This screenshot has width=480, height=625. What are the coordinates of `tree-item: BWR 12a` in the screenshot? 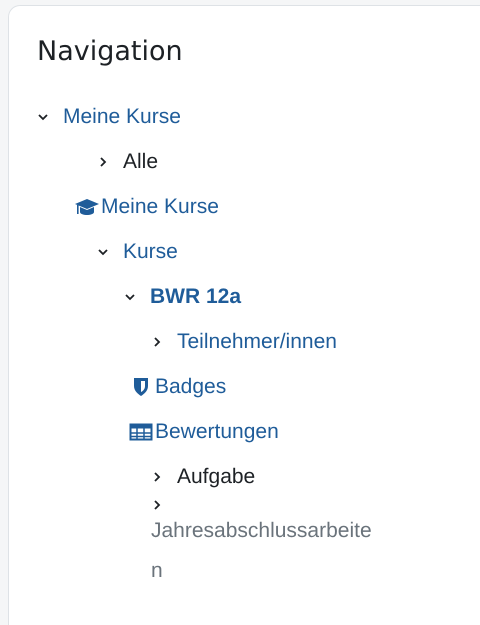 It's located at (302, 297).